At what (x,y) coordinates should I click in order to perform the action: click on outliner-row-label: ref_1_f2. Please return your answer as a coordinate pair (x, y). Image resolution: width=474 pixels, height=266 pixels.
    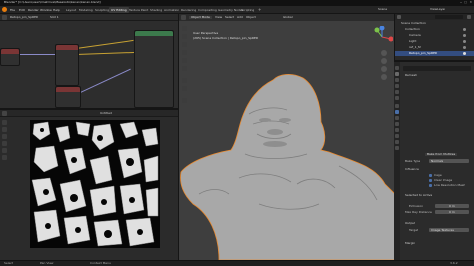
    Looking at the image, I should click on (415, 47).